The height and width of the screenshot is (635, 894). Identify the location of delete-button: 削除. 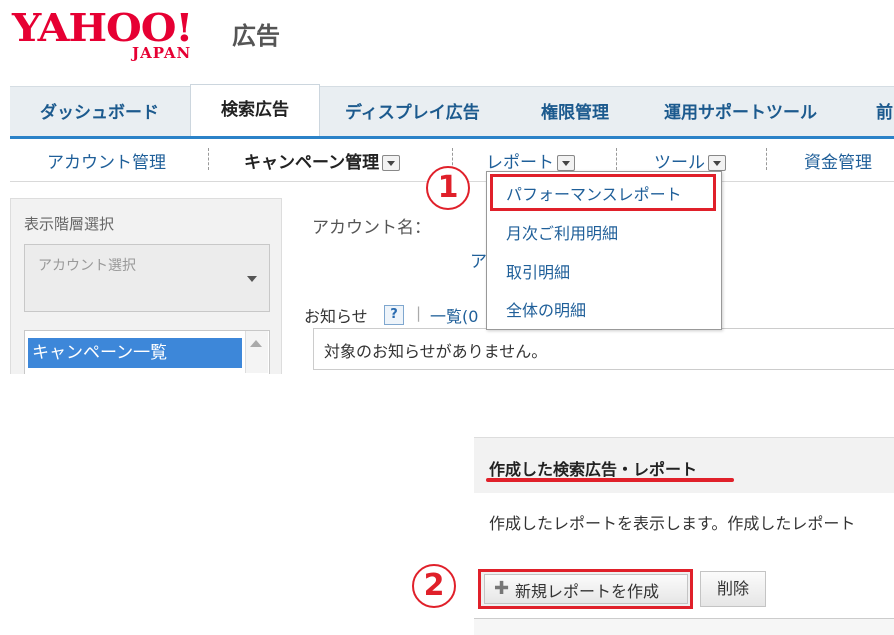
(733, 589).